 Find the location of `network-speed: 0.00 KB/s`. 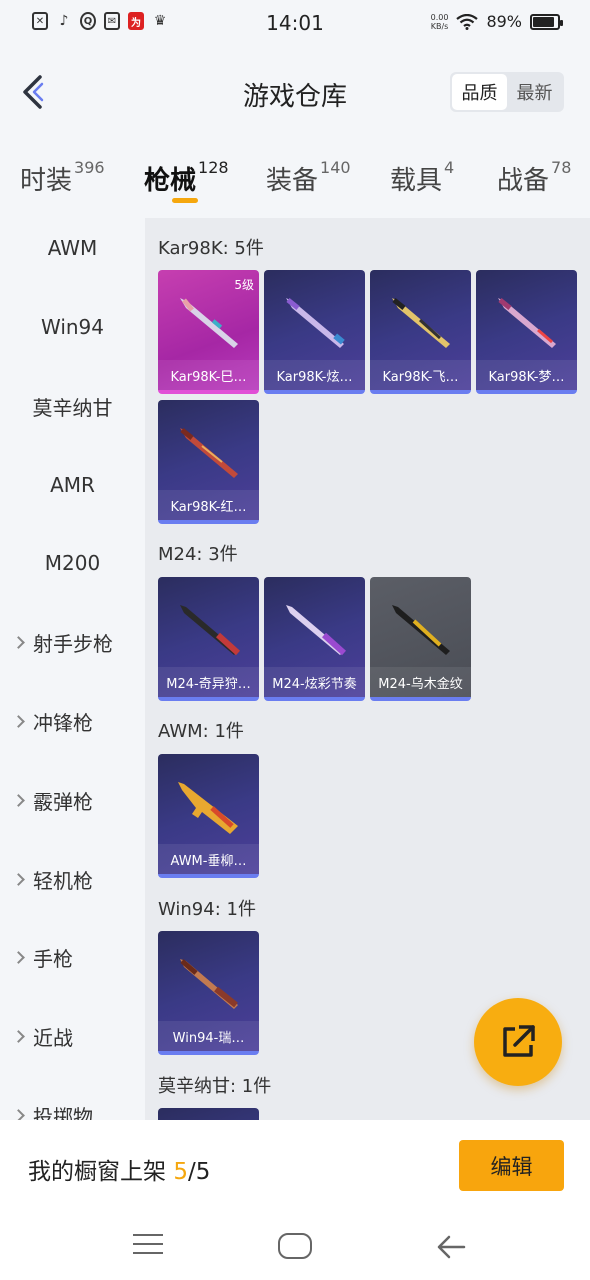

network-speed: 0.00 KB/s is located at coordinates (440, 22).